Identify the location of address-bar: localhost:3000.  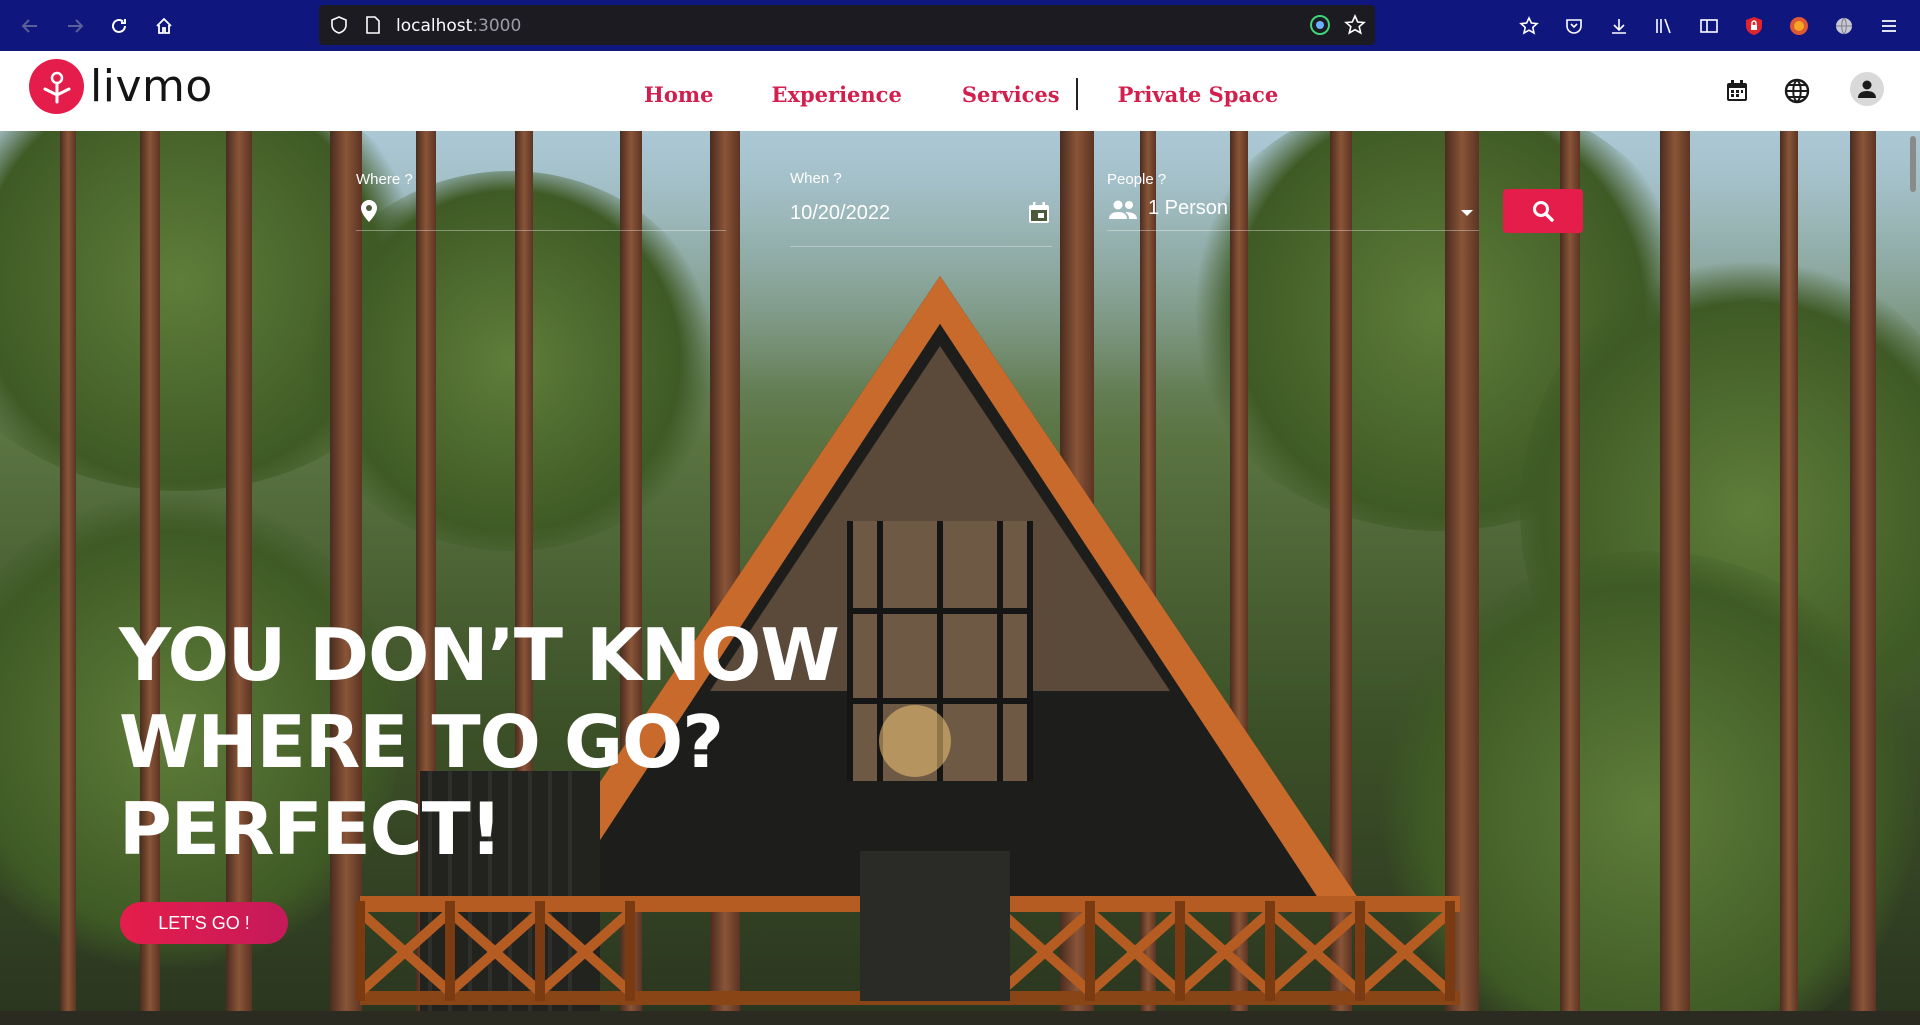
(847, 25).